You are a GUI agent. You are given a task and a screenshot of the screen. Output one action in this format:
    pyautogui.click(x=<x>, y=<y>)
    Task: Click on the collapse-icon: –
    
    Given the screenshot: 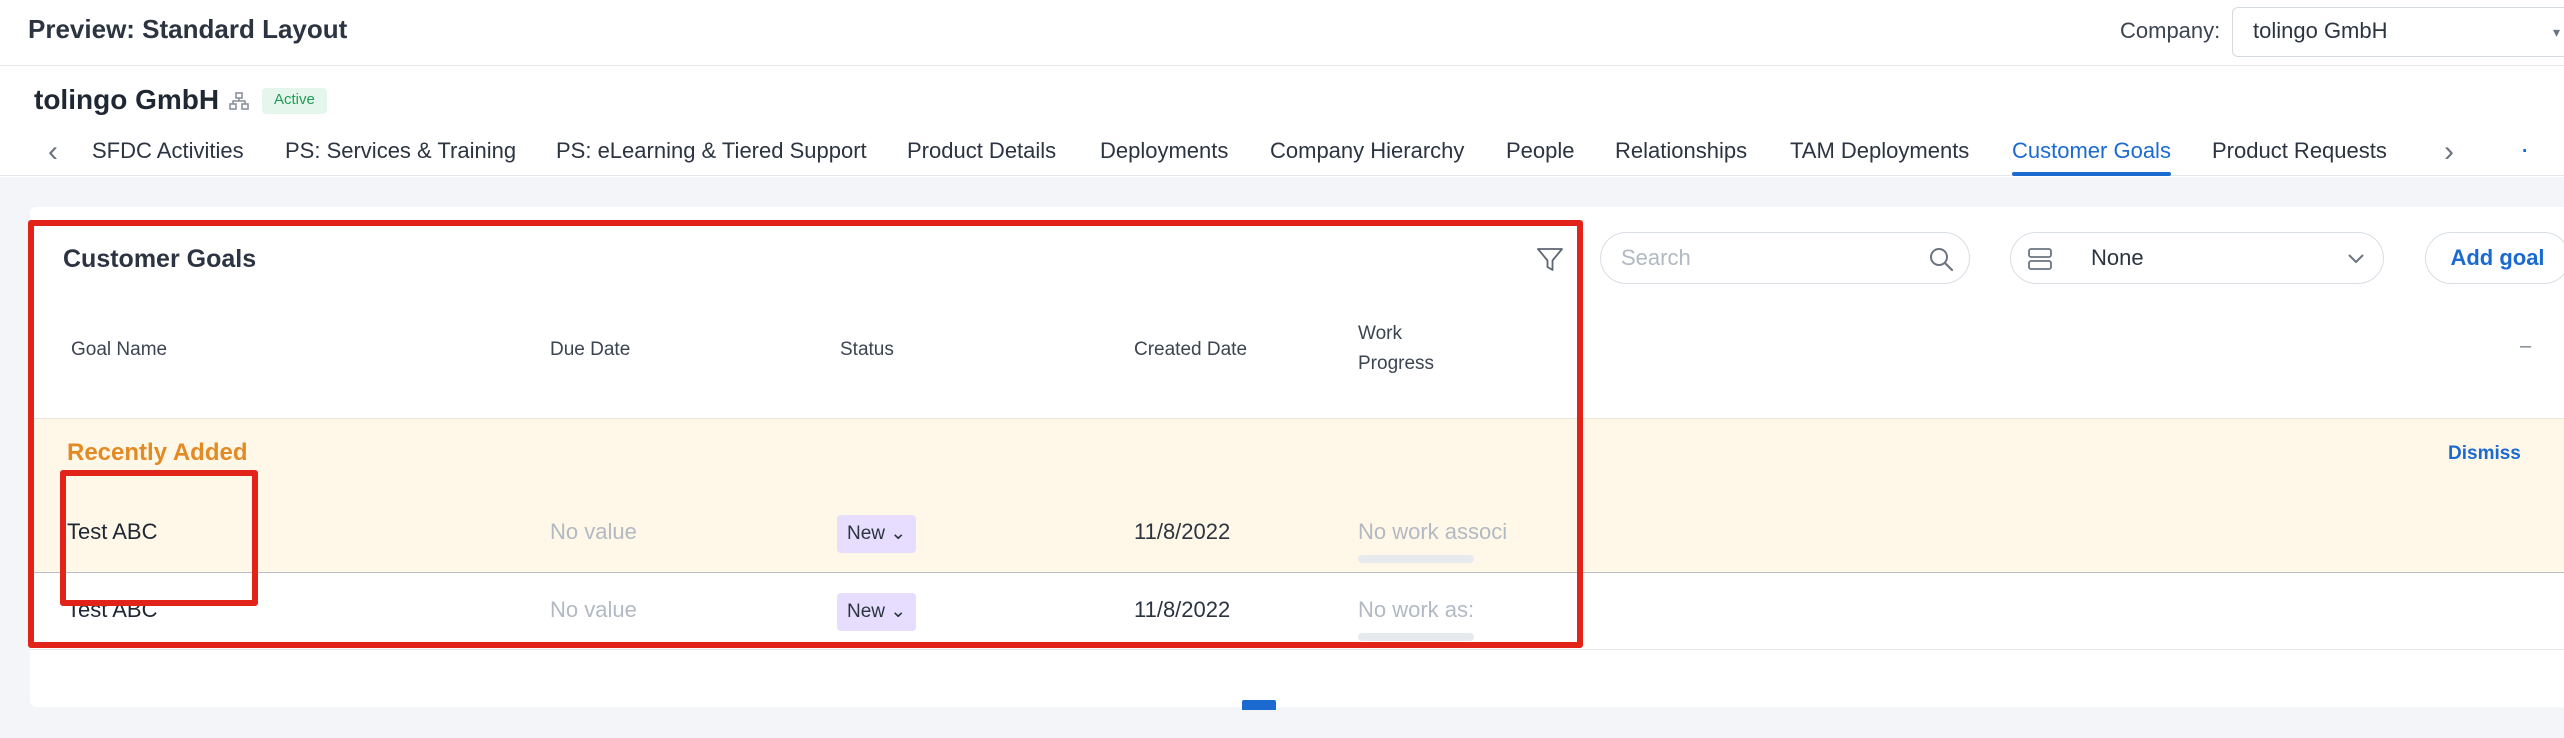 What is the action you would take?
    pyautogui.click(x=2525, y=346)
    